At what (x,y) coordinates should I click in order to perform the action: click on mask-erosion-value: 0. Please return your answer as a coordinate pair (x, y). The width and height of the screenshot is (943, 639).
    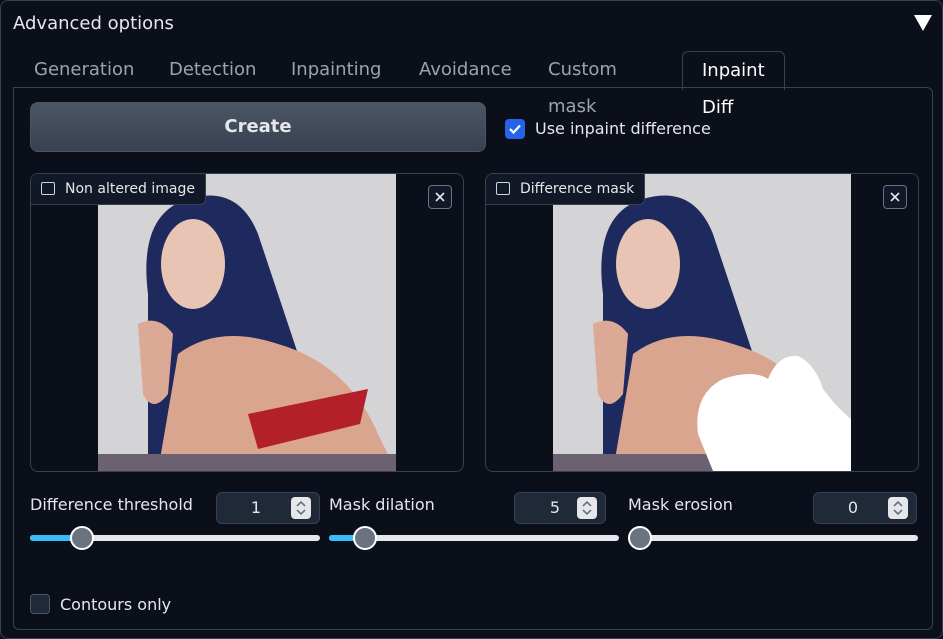
    Looking at the image, I should click on (853, 507).